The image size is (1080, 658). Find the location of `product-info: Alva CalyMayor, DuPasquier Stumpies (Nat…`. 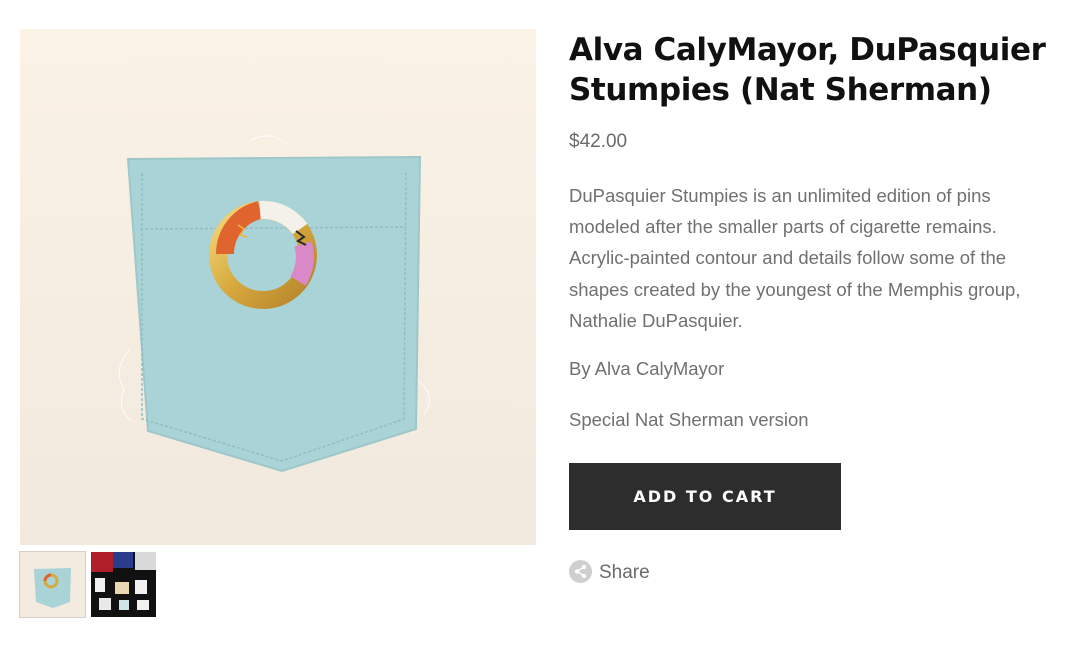

product-info: Alva CalyMayor, DuPasquier Stumpies (Nat… is located at coordinates (819, 70).